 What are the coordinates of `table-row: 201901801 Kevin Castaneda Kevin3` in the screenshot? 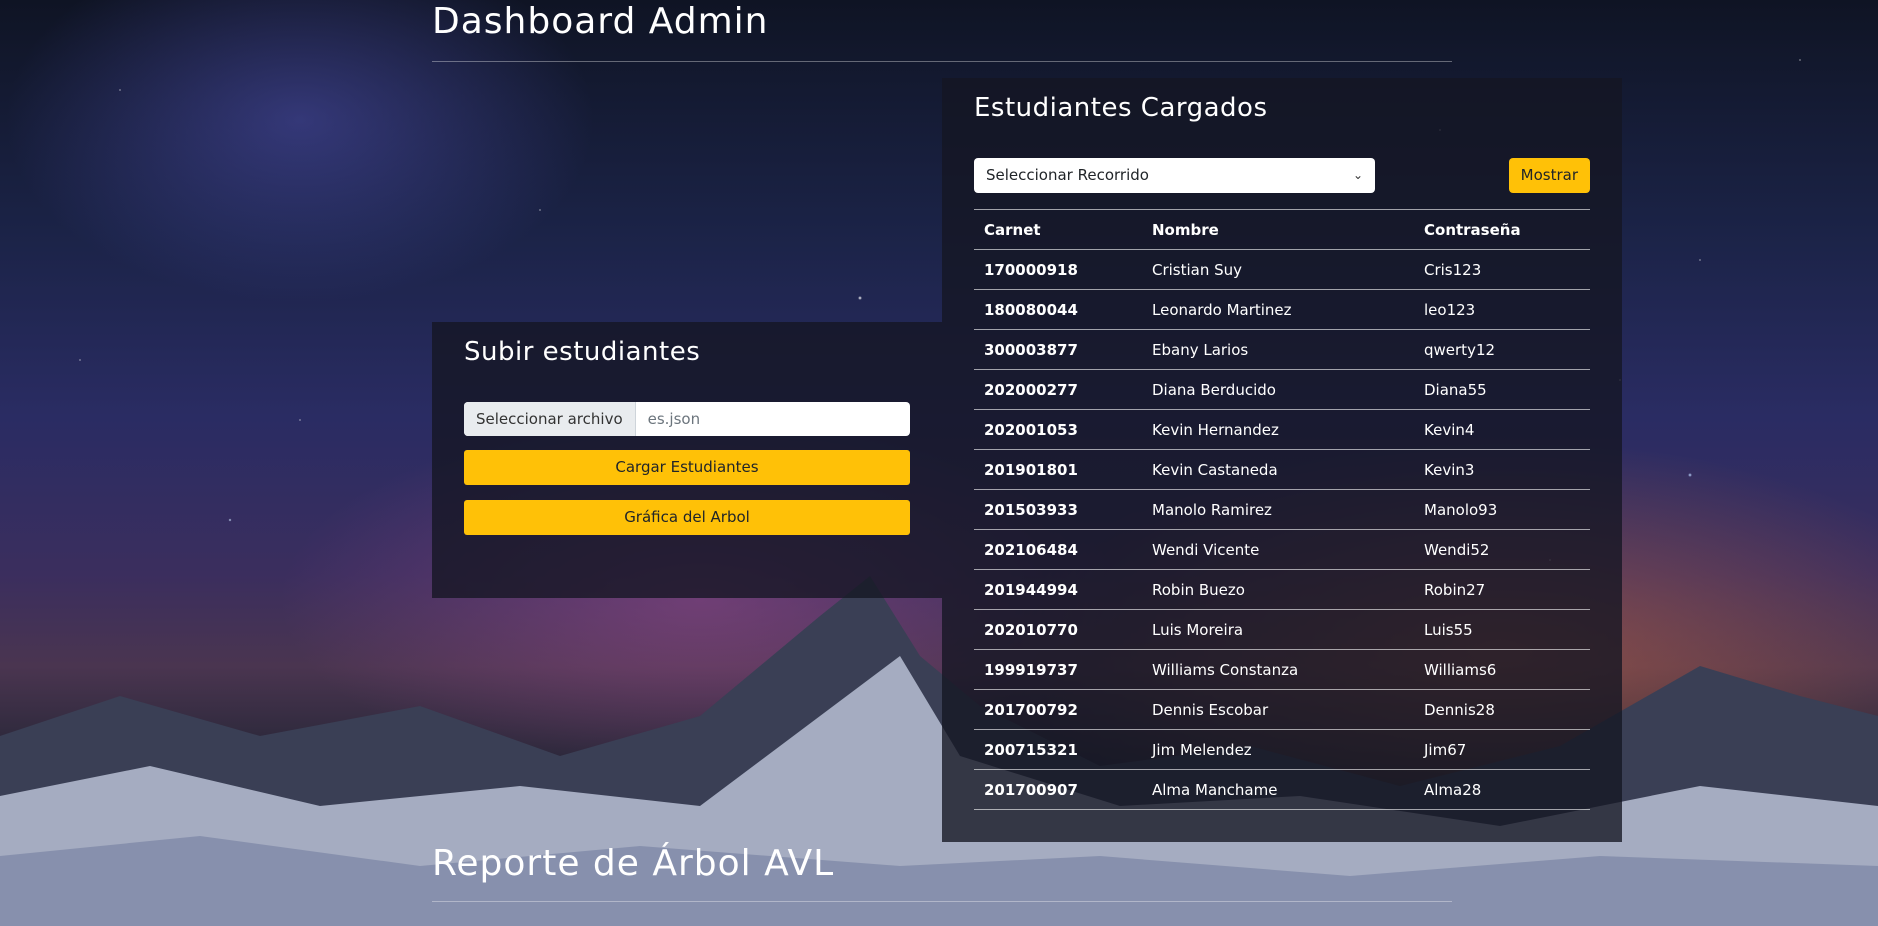 It's located at (1282, 469).